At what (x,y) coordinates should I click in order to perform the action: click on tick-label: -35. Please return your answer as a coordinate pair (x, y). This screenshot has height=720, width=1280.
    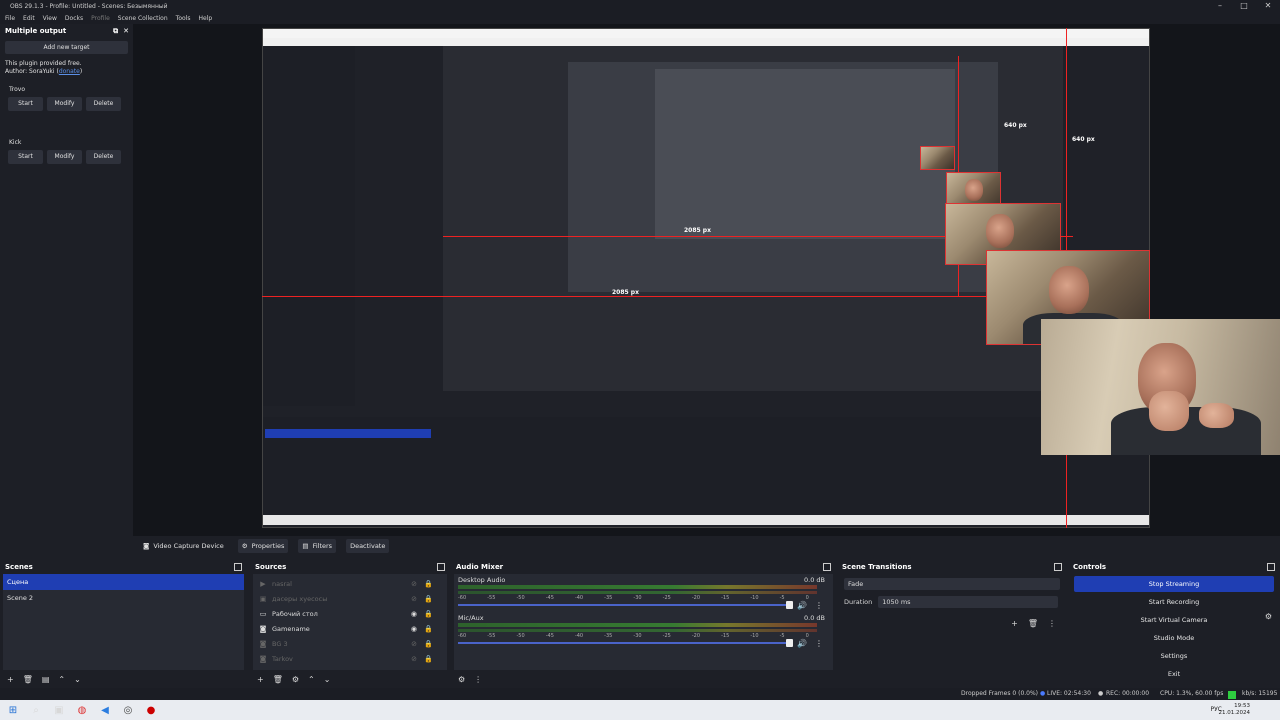
    Looking at the image, I should click on (608, 598).